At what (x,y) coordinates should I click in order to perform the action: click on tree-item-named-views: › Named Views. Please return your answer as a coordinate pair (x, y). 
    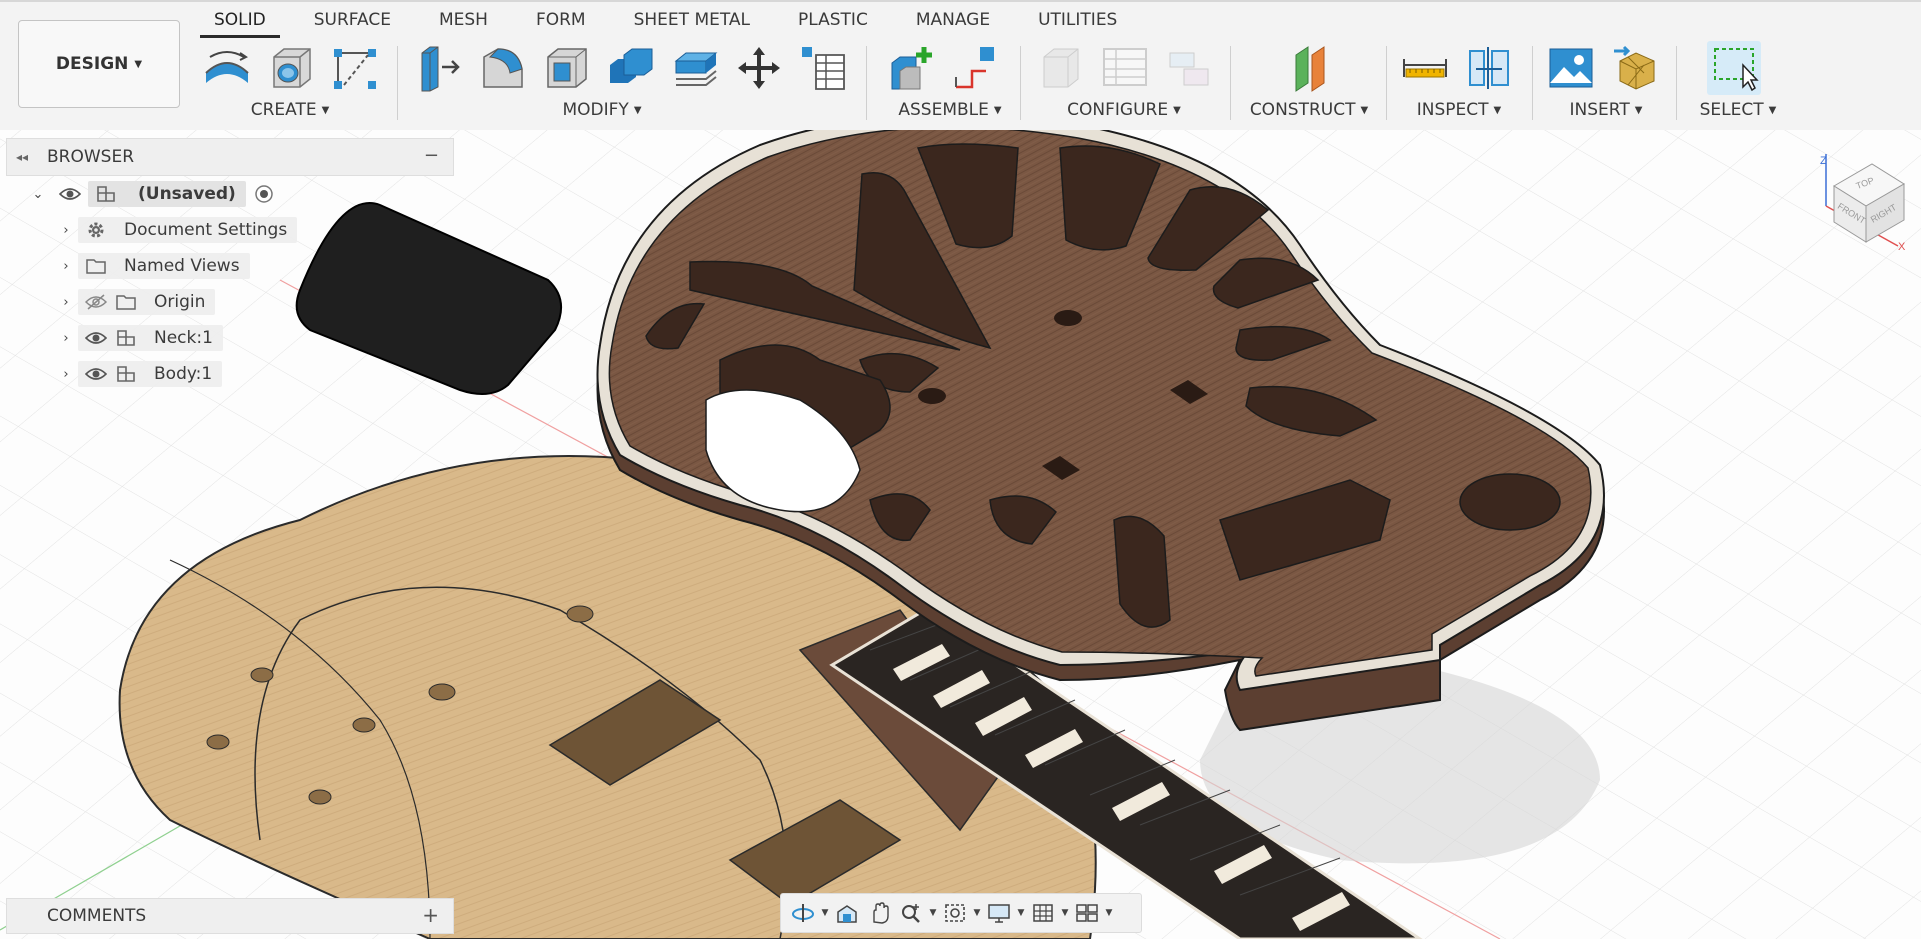
    Looking at the image, I should click on (230, 266).